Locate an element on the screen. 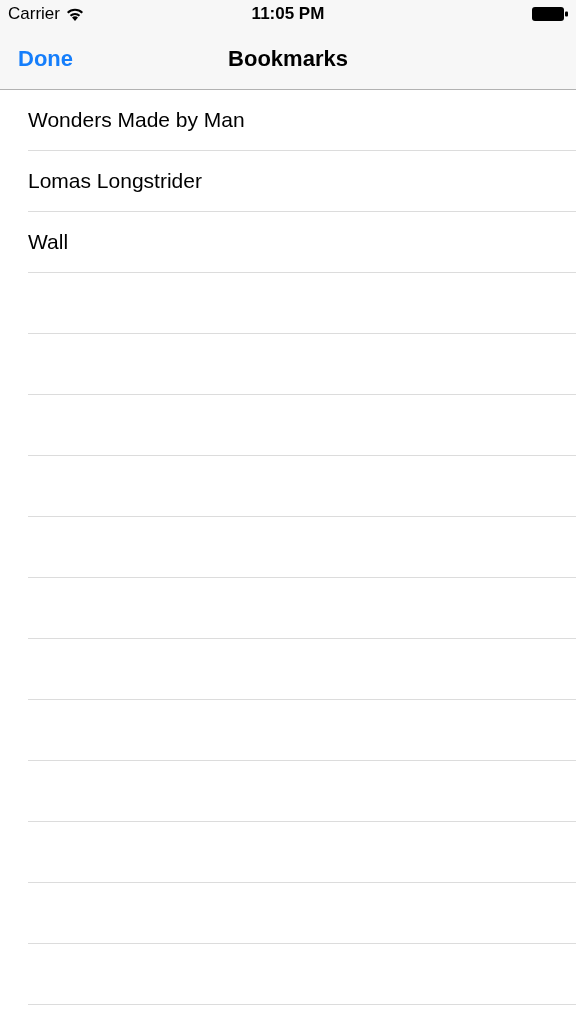 The height and width of the screenshot is (1024, 576). bookmark-item: Wall is located at coordinates (48, 242).